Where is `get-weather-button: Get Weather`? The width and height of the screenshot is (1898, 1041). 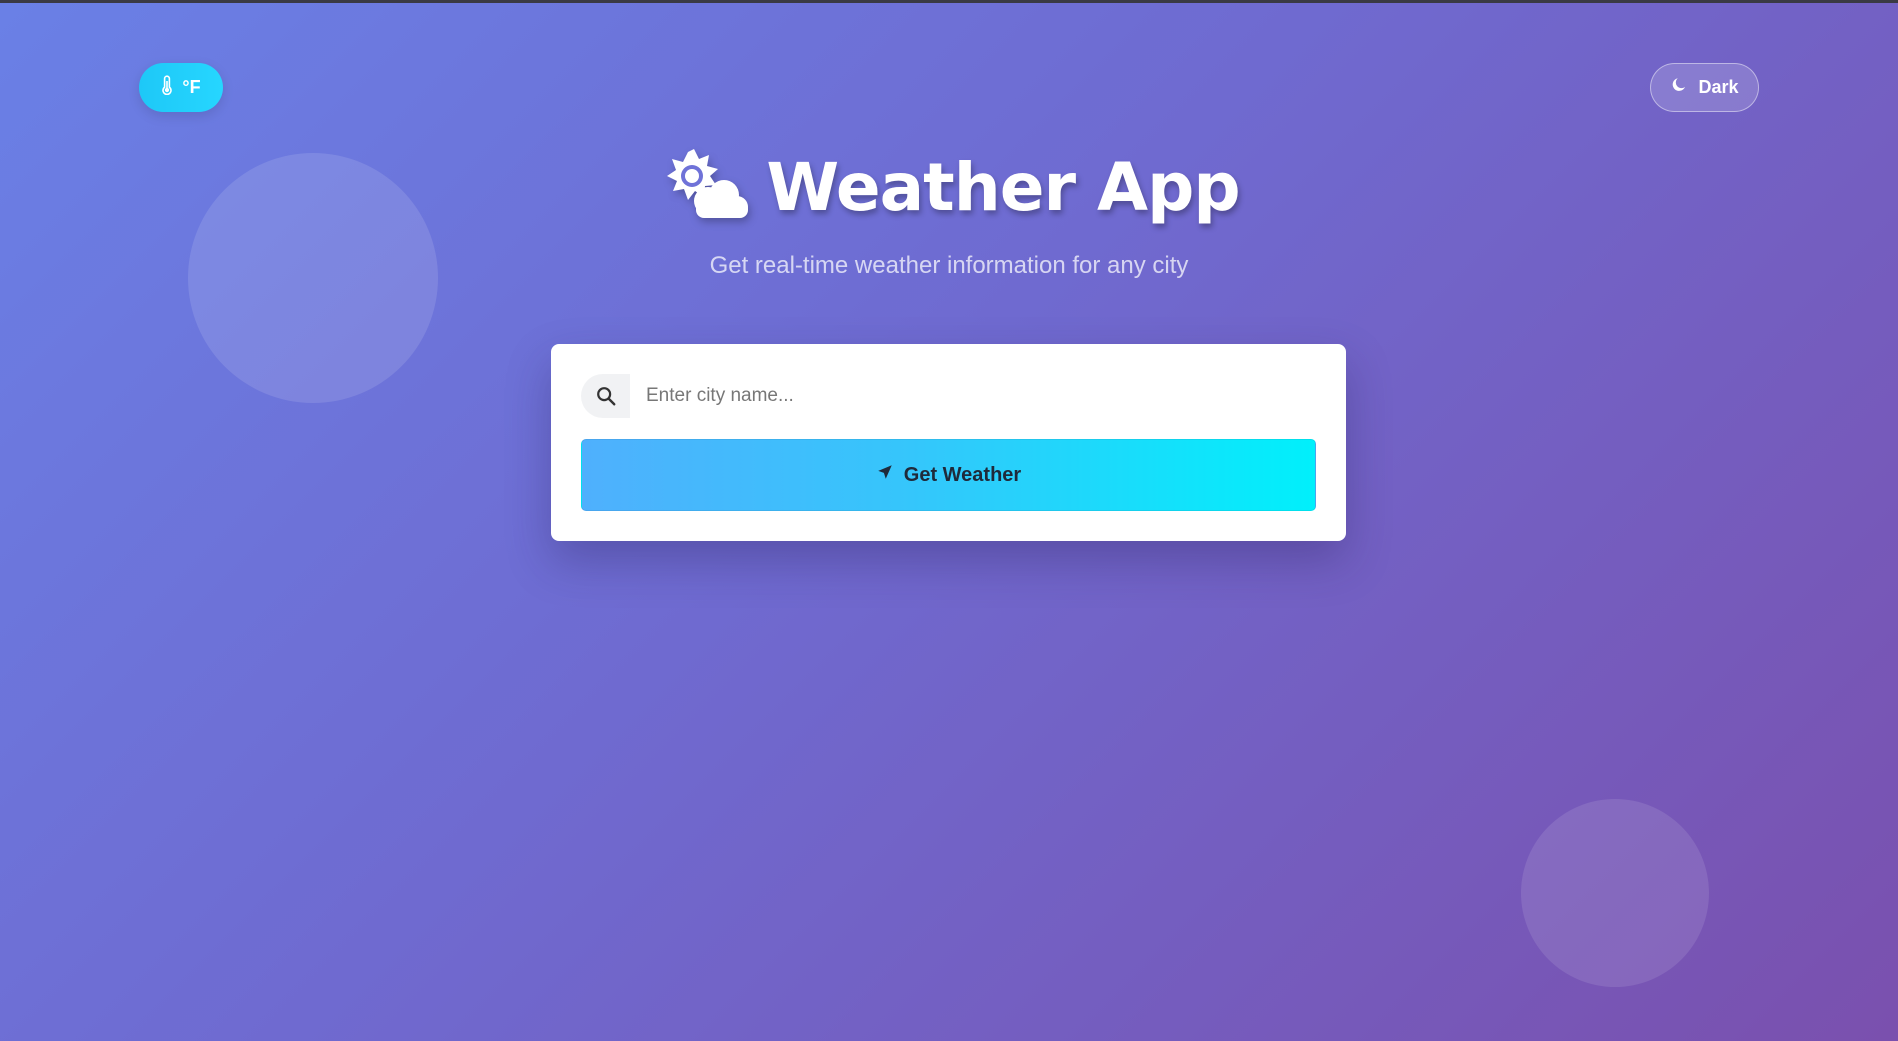 get-weather-button: Get Weather is located at coordinates (948, 475).